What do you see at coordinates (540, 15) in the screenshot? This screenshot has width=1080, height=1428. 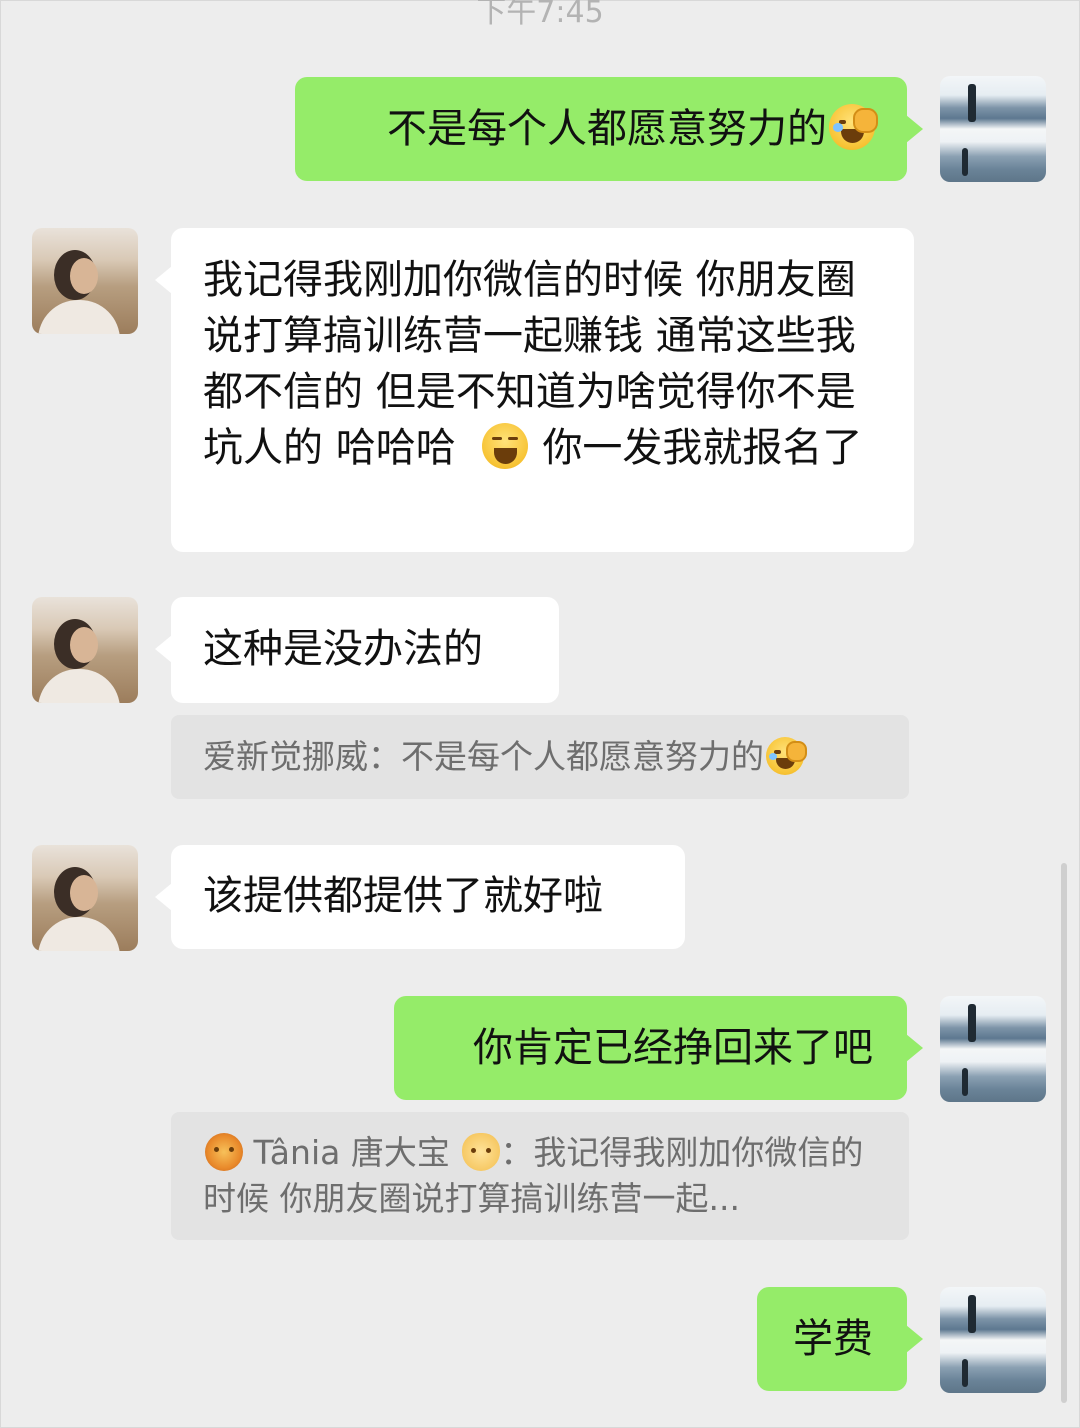 I see `message-timestamp: 下午7:45` at bounding box center [540, 15].